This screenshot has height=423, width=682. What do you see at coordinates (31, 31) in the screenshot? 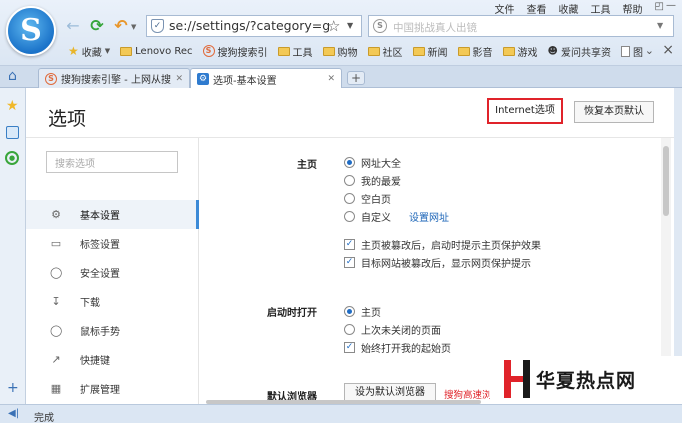
I see `sogou-browser-logo: S` at bounding box center [31, 31].